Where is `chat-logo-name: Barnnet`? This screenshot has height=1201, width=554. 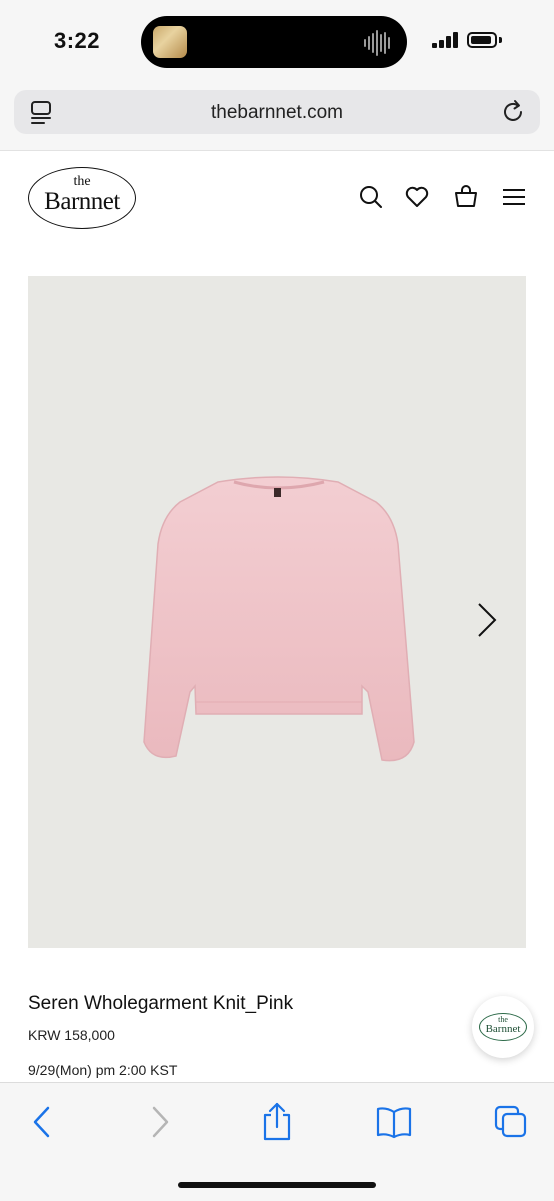
chat-logo-name: Barnnet is located at coordinates (503, 1029).